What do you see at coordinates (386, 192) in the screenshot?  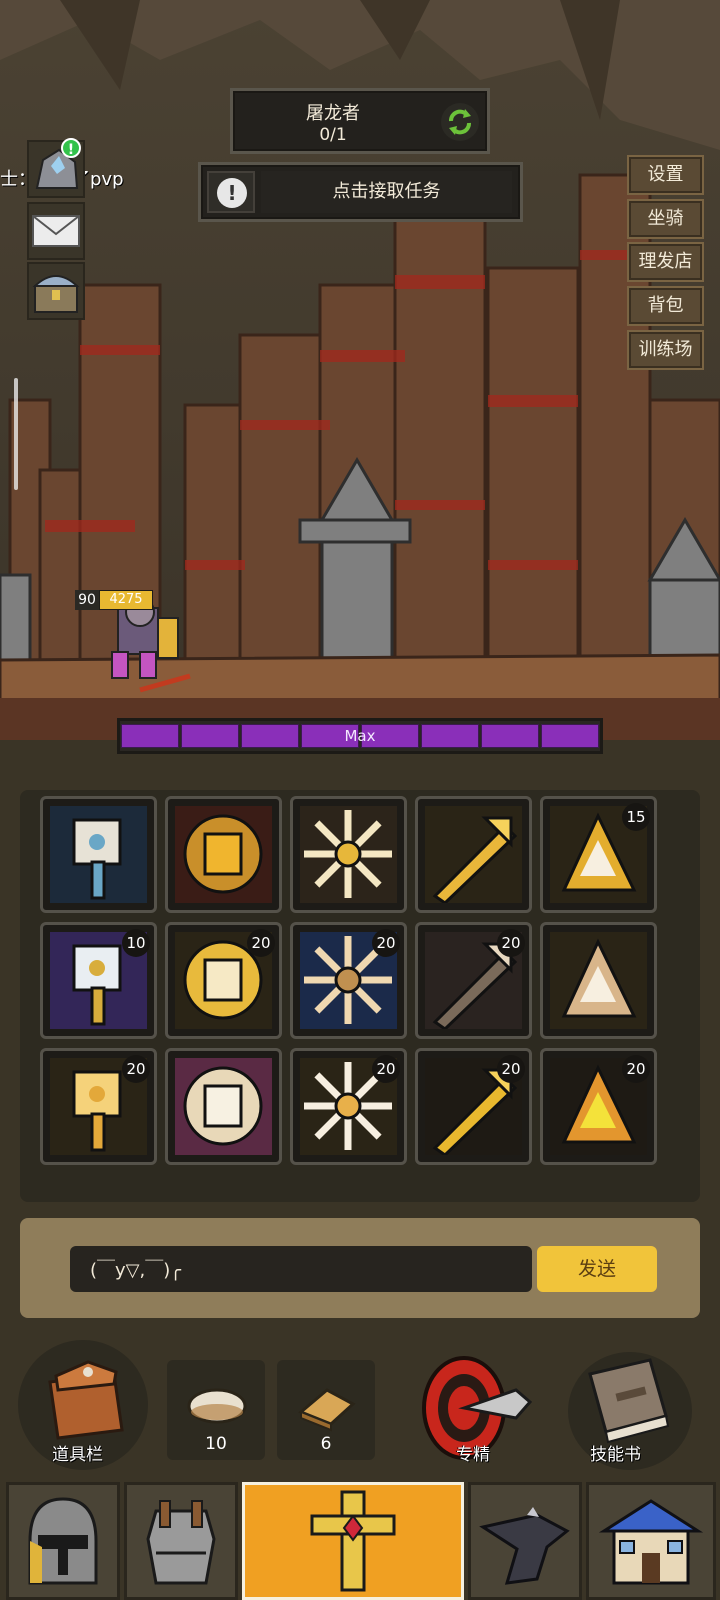 I see `accept-task-text: 点击接取任务` at bounding box center [386, 192].